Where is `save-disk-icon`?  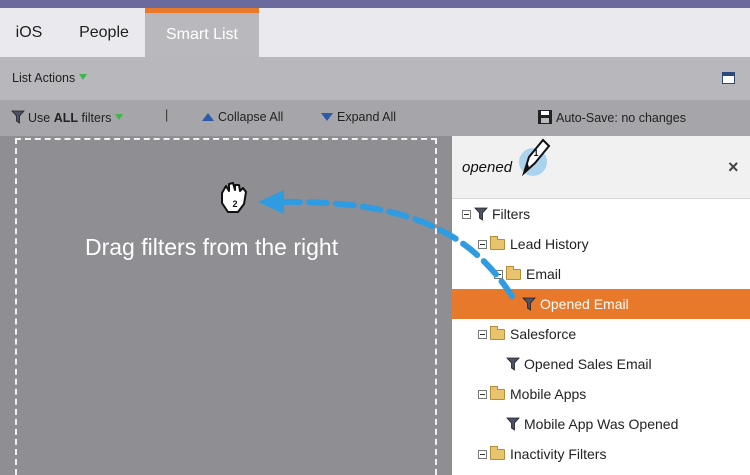
save-disk-icon is located at coordinates (545, 117).